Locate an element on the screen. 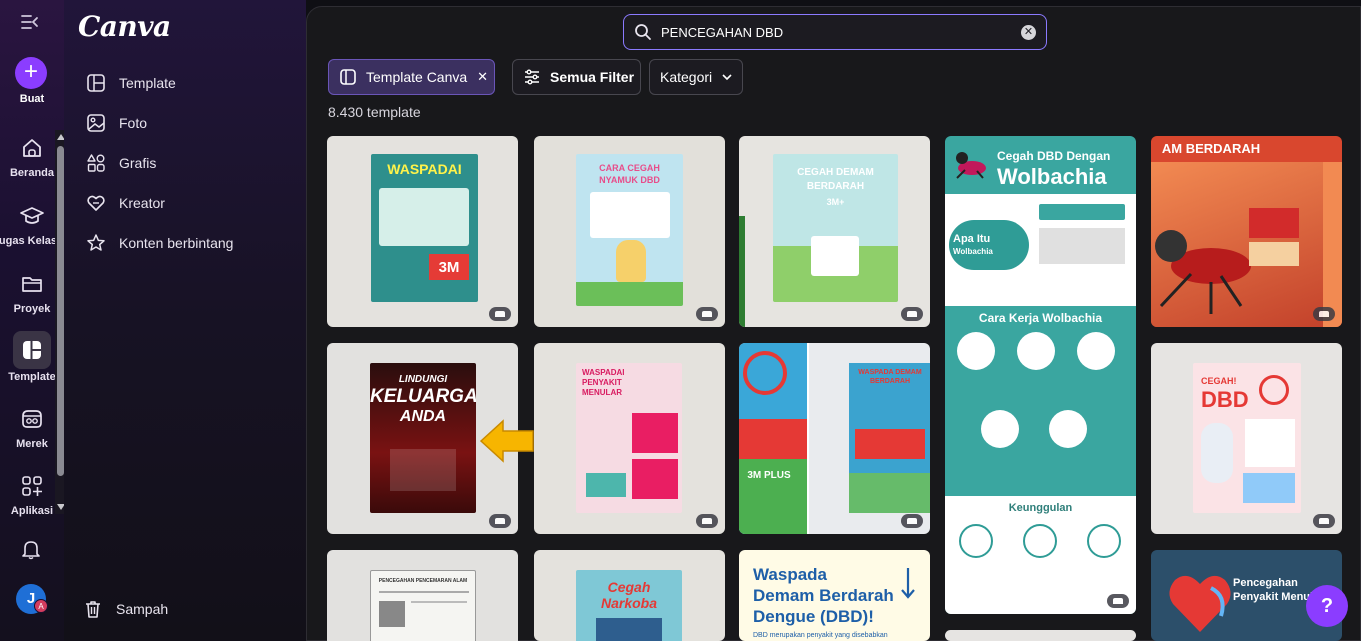 This screenshot has height=641, width=1361. panel-item-label: Grafis is located at coordinates (138, 163).